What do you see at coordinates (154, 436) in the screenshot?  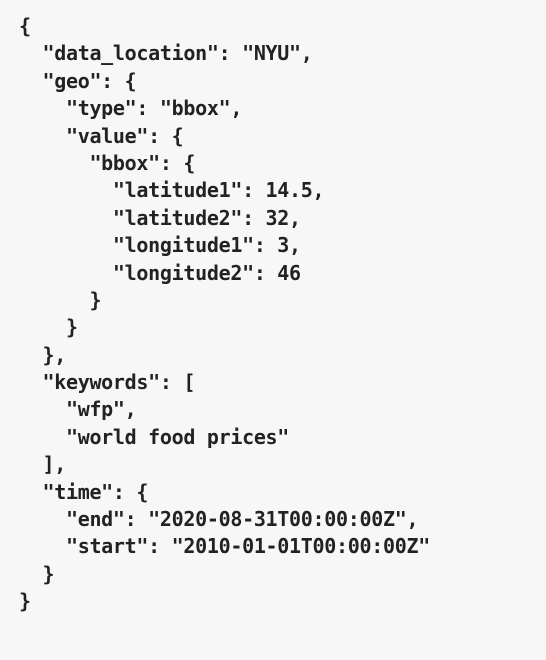 I see `code-line: "world food prices"` at bounding box center [154, 436].